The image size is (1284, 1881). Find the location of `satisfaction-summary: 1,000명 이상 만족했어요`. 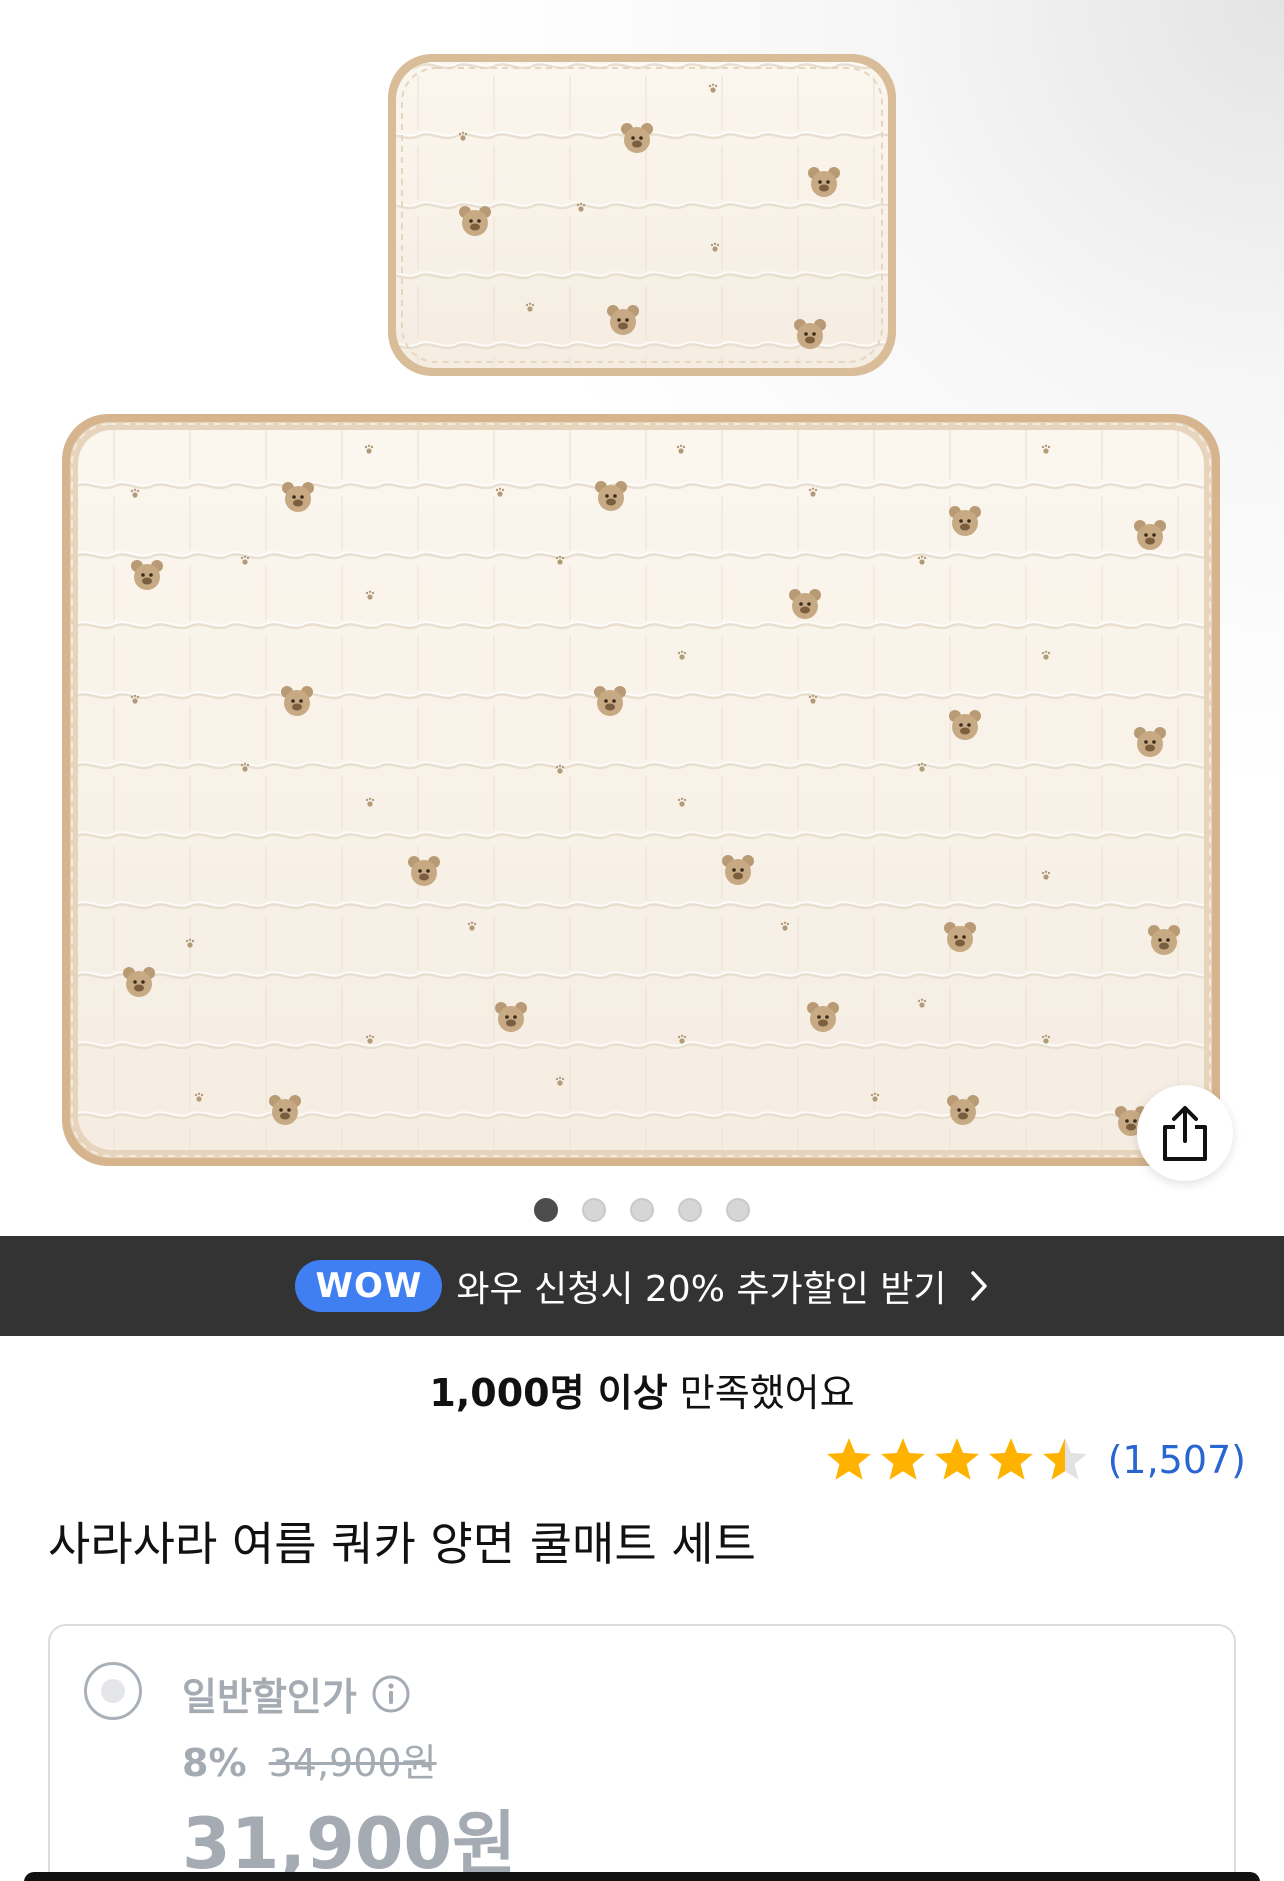

satisfaction-summary: 1,000명 이상 만족했어요 is located at coordinates (642, 1389).